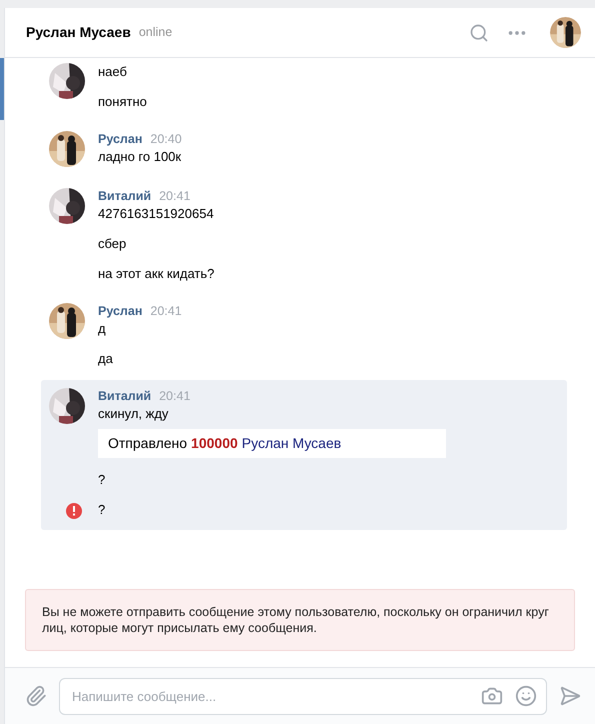 Image resolution: width=595 pixels, height=724 pixels. What do you see at coordinates (214, 443) in the screenshot?
I see `transfer-amount: 100000` at bounding box center [214, 443].